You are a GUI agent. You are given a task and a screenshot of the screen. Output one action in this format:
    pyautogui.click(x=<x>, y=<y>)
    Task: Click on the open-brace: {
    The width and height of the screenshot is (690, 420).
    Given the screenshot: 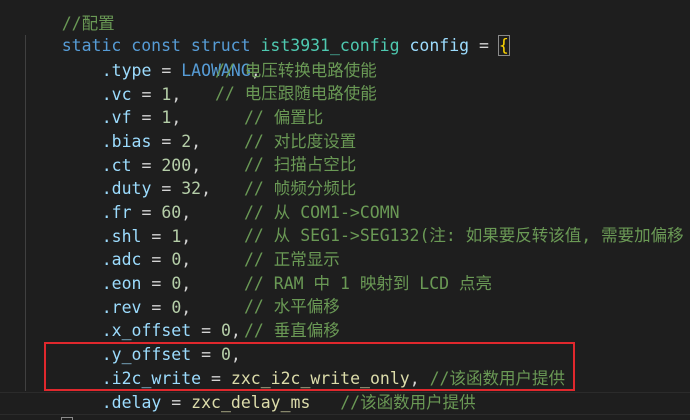 What is the action you would take?
    pyautogui.click(x=503, y=45)
    